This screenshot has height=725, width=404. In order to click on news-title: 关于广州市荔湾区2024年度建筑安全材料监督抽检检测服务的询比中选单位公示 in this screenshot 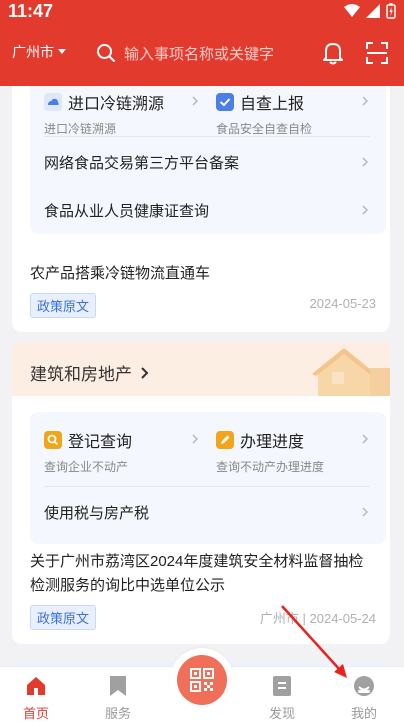, I will do `click(200, 574)`.